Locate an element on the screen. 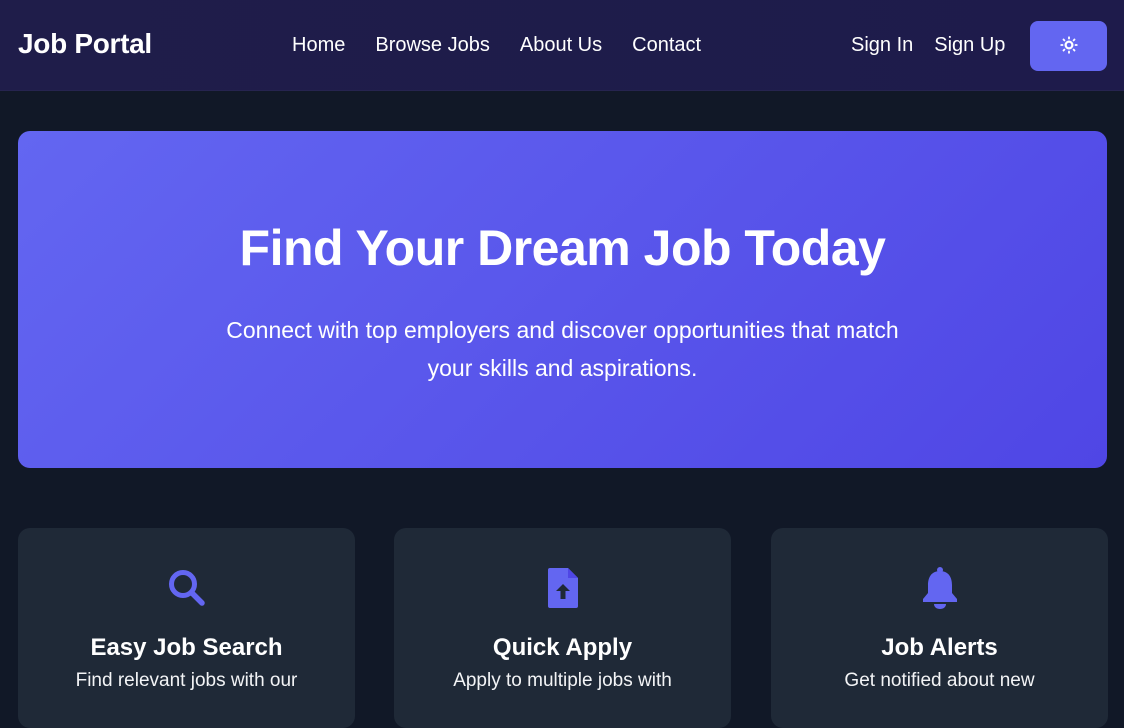 The height and width of the screenshot is (728, 1124). nav-link-browse-jobs: Browse Jobs is located at coordinates (432, 45).